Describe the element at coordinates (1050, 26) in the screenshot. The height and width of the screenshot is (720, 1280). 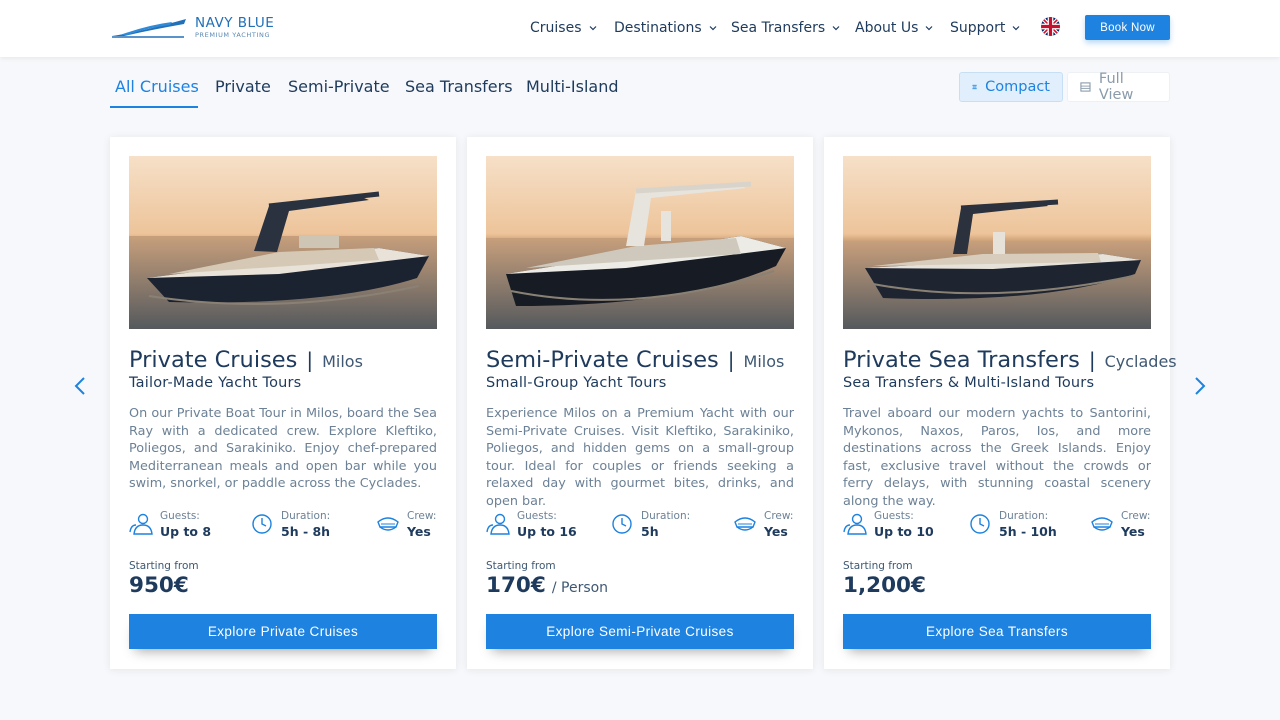
I see `uk-flag-icon` at that location.